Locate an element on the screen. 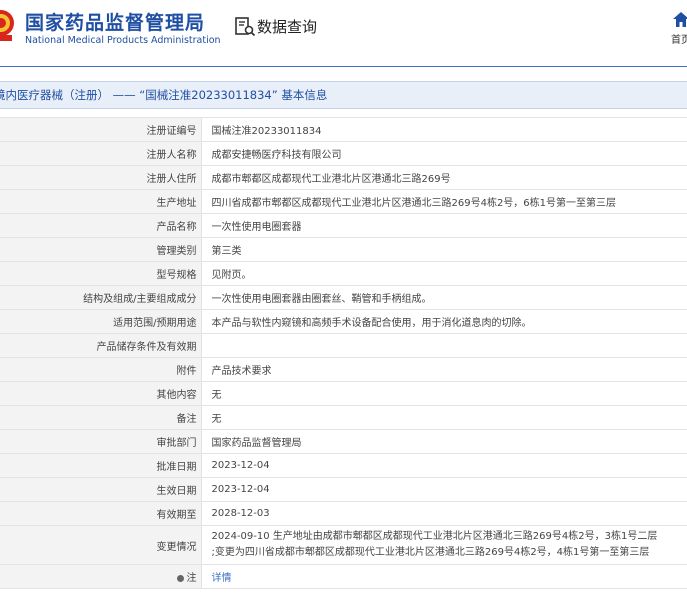 The height and width of the screenshot is (603, 687). field-label: 管理类别 is located at coordinates (101, 249).